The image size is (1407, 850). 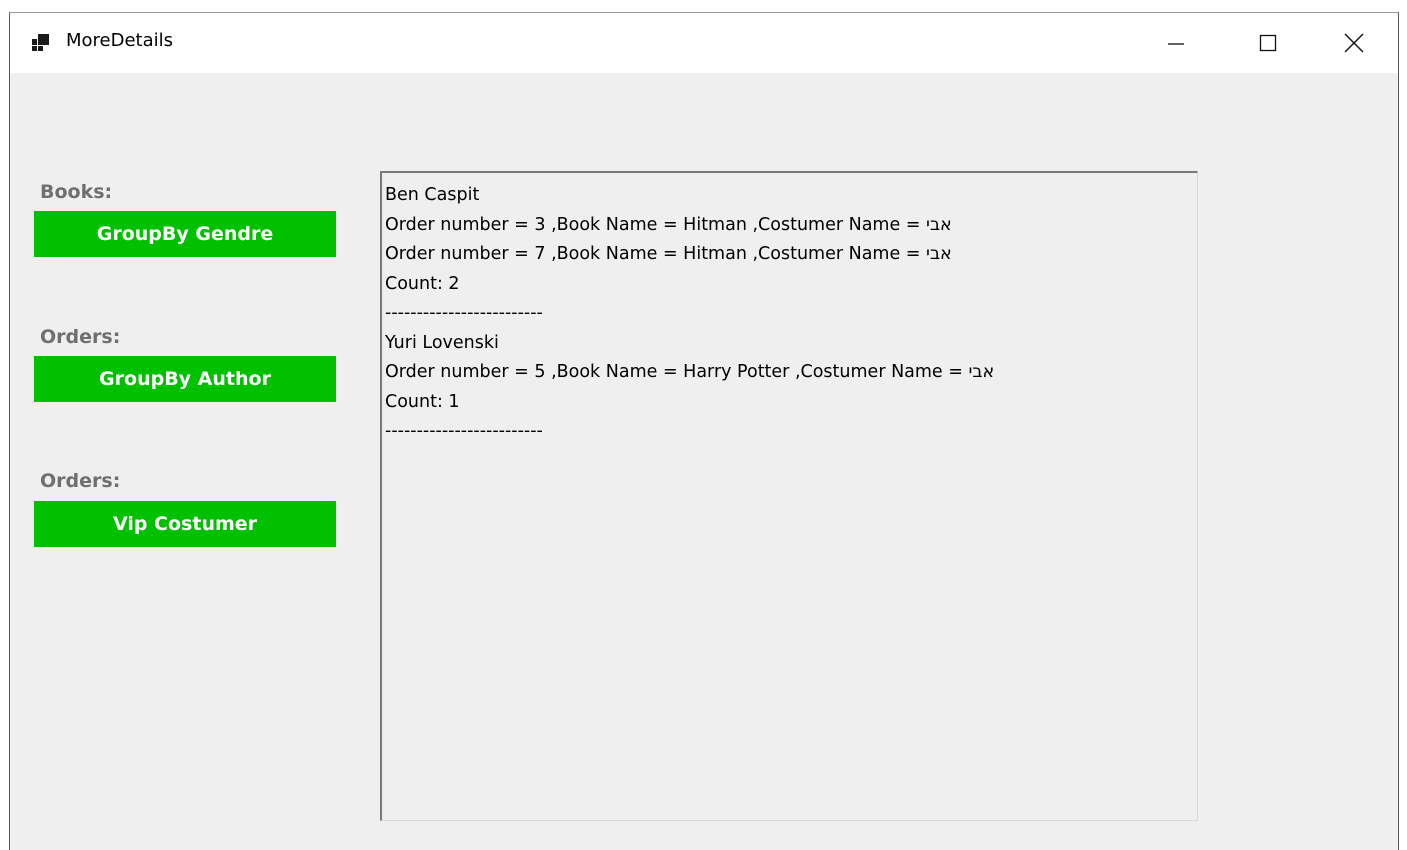 I want to click on maximize-icon, so click(x=1268, y=43).